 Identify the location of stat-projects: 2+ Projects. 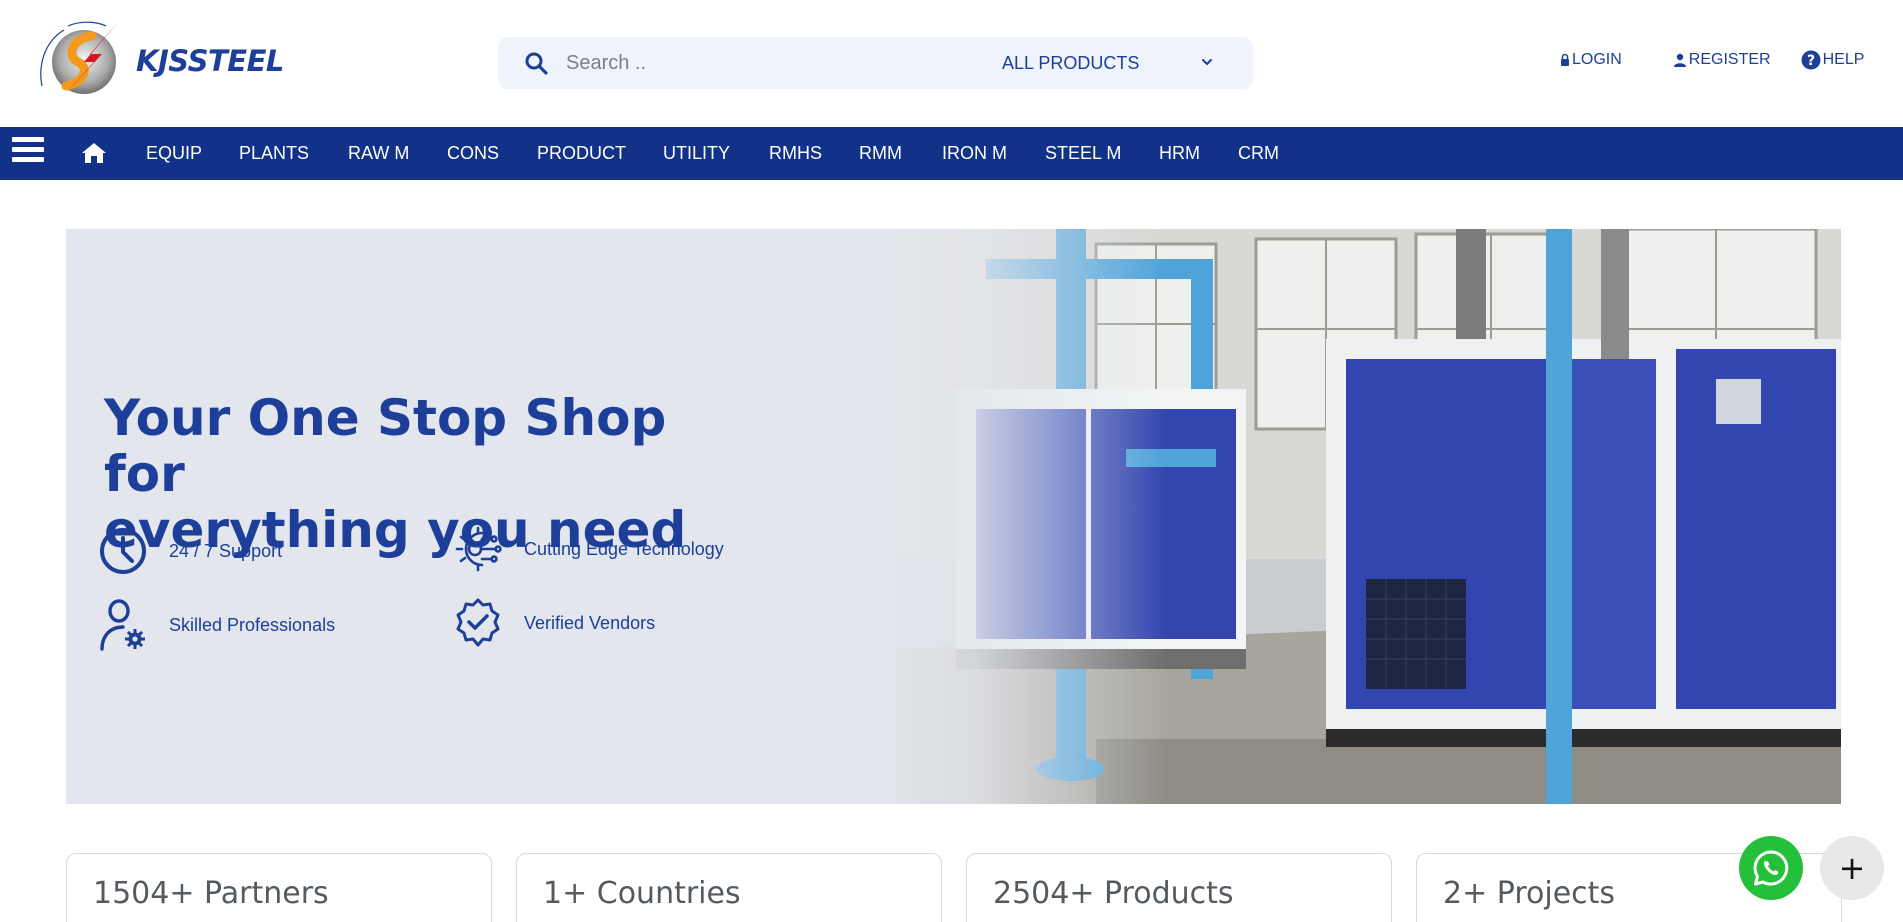
(1529, 893).